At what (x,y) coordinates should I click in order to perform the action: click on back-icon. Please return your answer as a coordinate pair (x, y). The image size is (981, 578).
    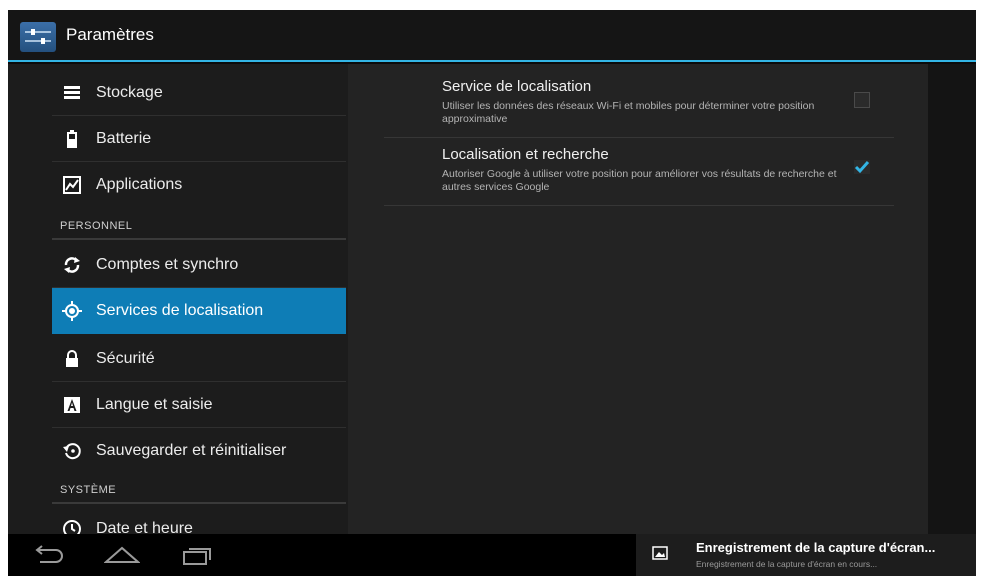
    Looking at the image, I should click on (48, 557).